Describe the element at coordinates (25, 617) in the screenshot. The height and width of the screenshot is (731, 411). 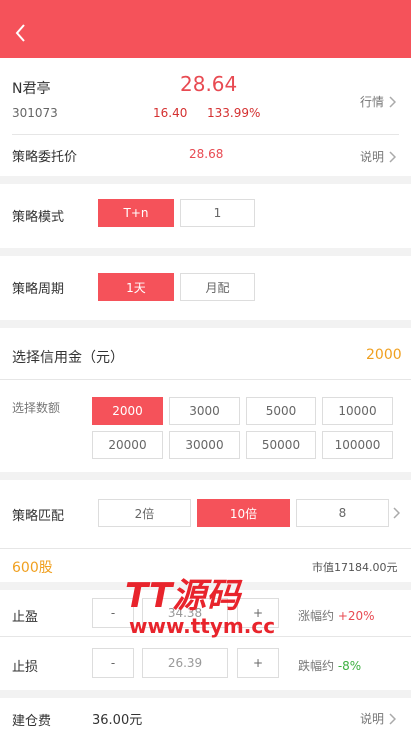
I see `take-profit-label: 止盈` at that location.